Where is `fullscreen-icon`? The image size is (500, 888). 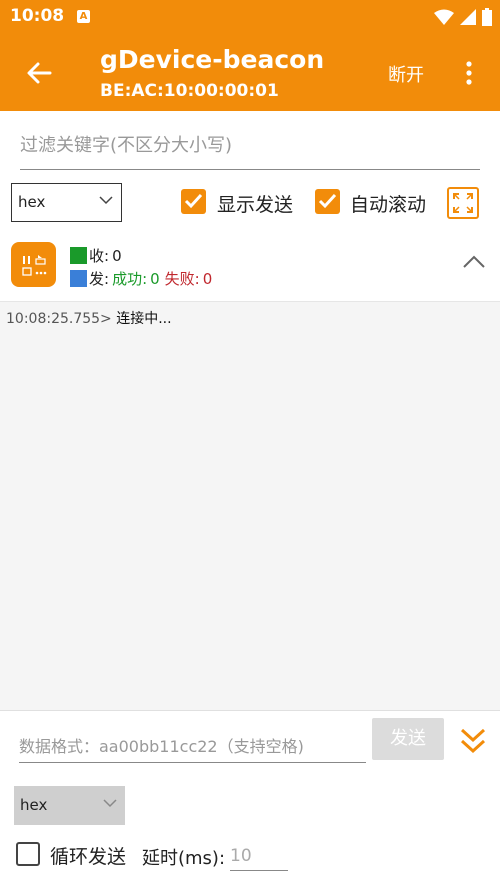 fullscreen-icon is located at coordinates (463, 203).